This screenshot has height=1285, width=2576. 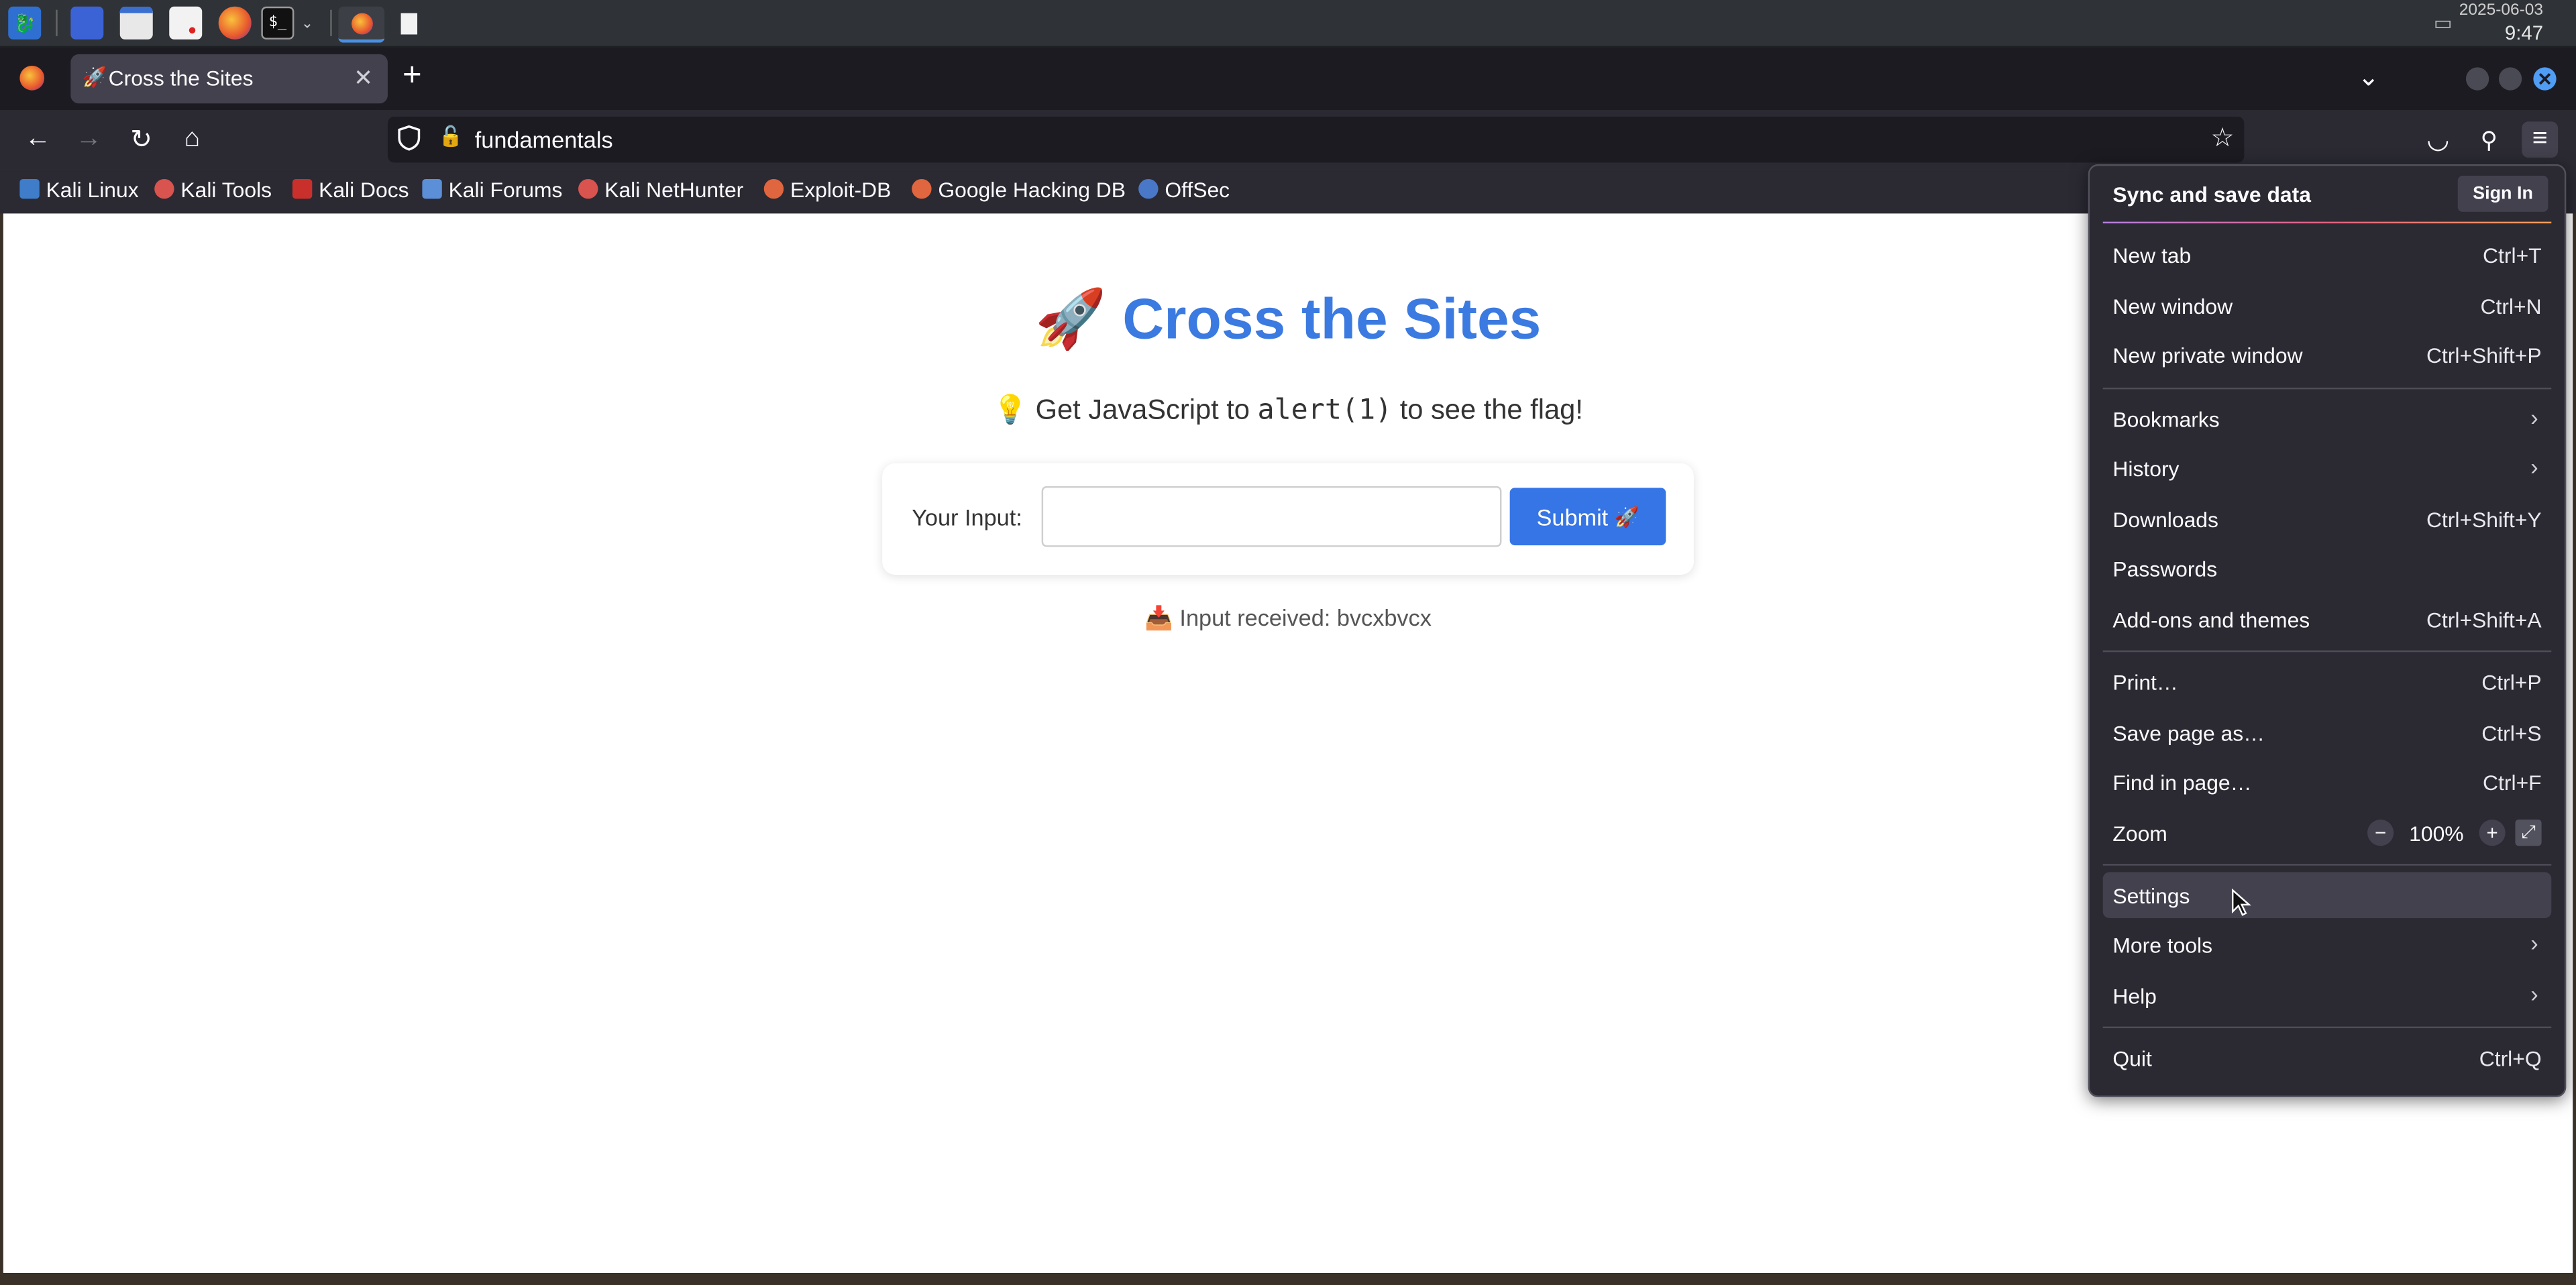 I want to click on zoom-out-icon: −, so click(x=2380, y=833).